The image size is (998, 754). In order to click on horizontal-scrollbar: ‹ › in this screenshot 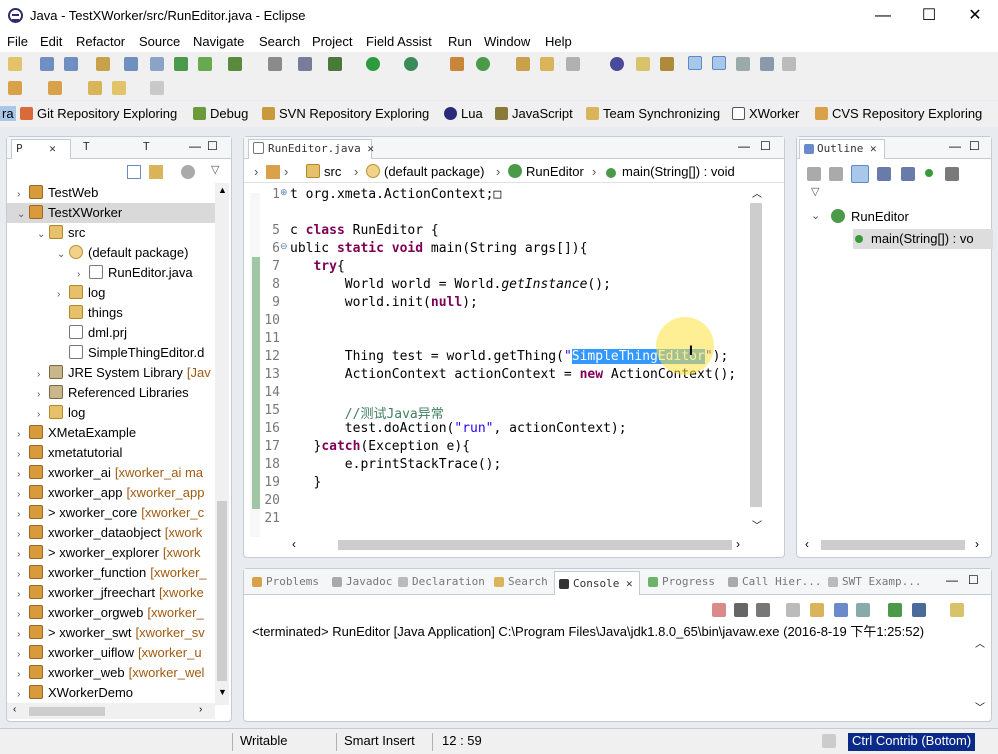, I will do `click(111, 711)`.